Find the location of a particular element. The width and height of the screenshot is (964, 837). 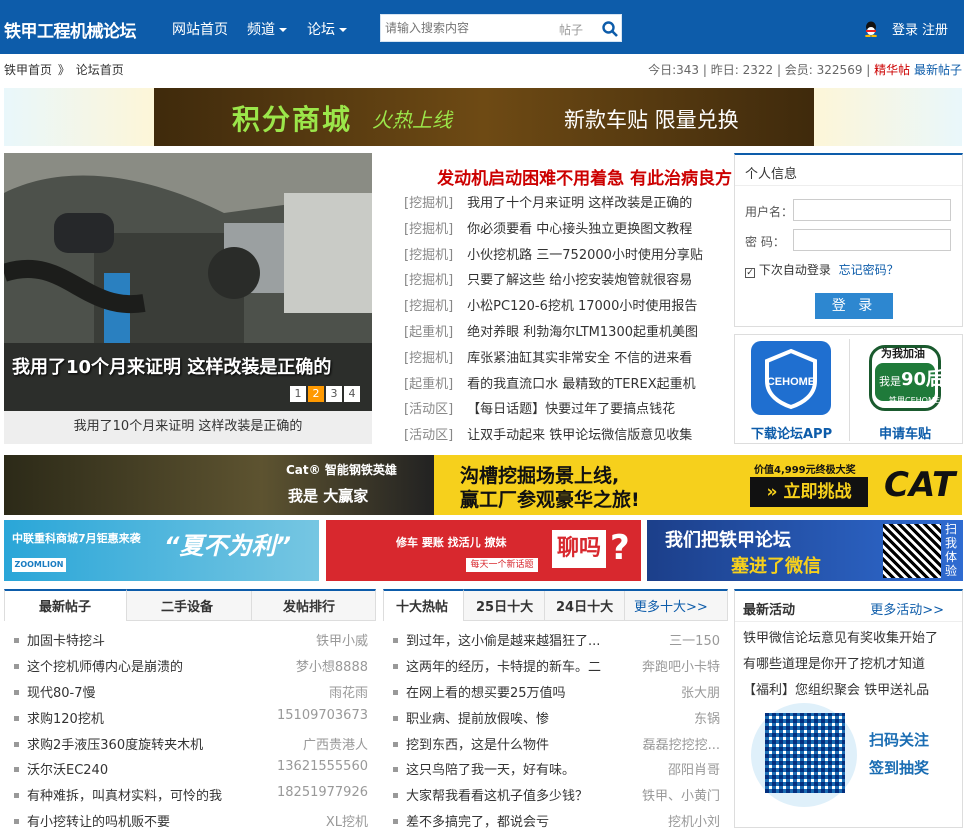

more-top10-link: 更多十大>> is located at coordinates (671, 605).